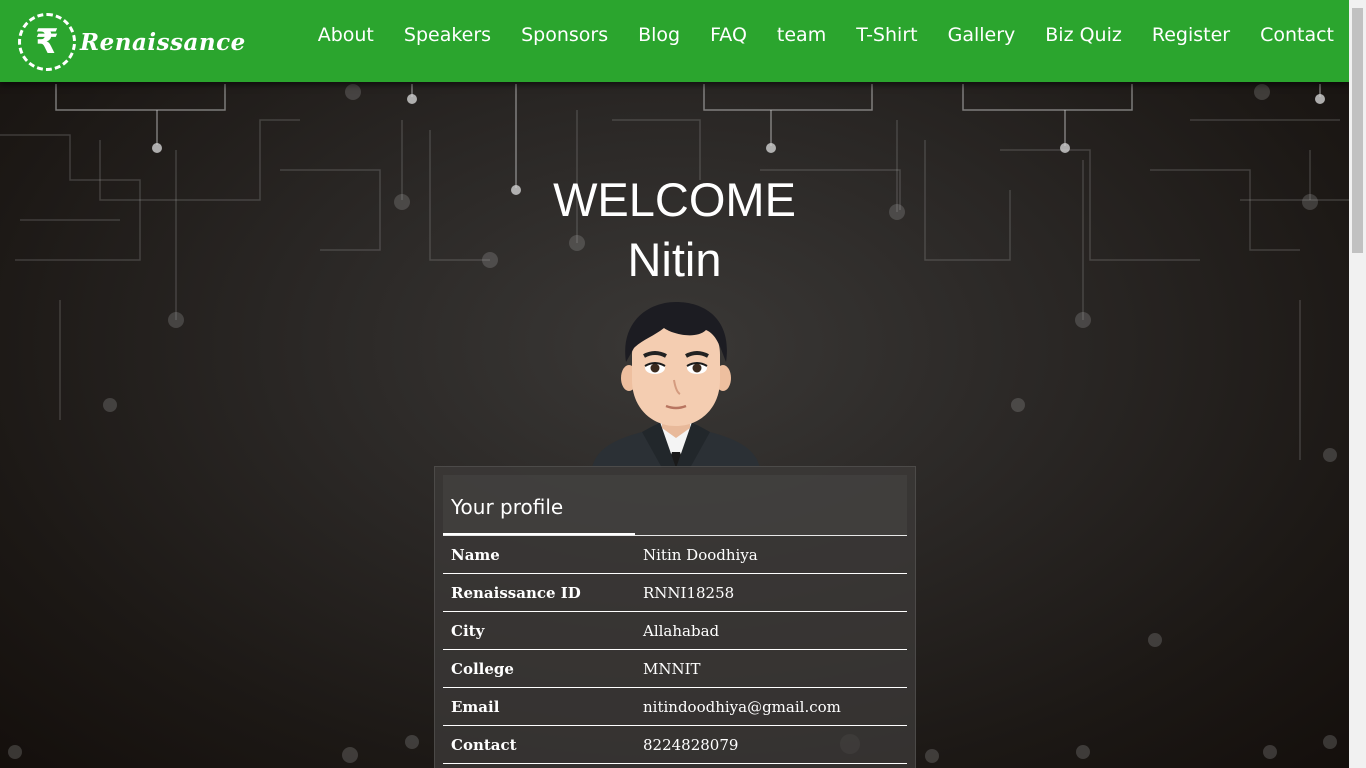 Image resolution: width=1366 pixels, height=768 pixels. Describe the element at coordinates (728, 35) in the screenshot. I see `nav-faq: FAQ` at that location.